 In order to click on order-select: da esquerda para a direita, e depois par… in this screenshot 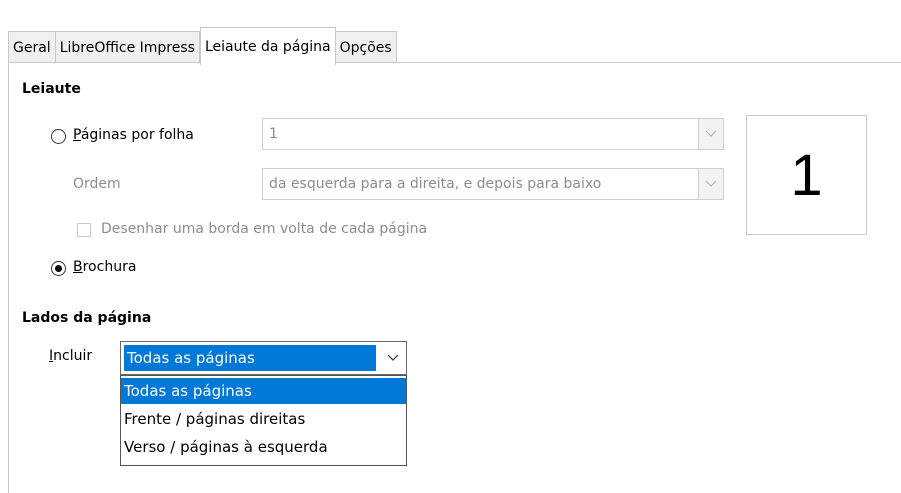, I will do `click(493, 184)`.